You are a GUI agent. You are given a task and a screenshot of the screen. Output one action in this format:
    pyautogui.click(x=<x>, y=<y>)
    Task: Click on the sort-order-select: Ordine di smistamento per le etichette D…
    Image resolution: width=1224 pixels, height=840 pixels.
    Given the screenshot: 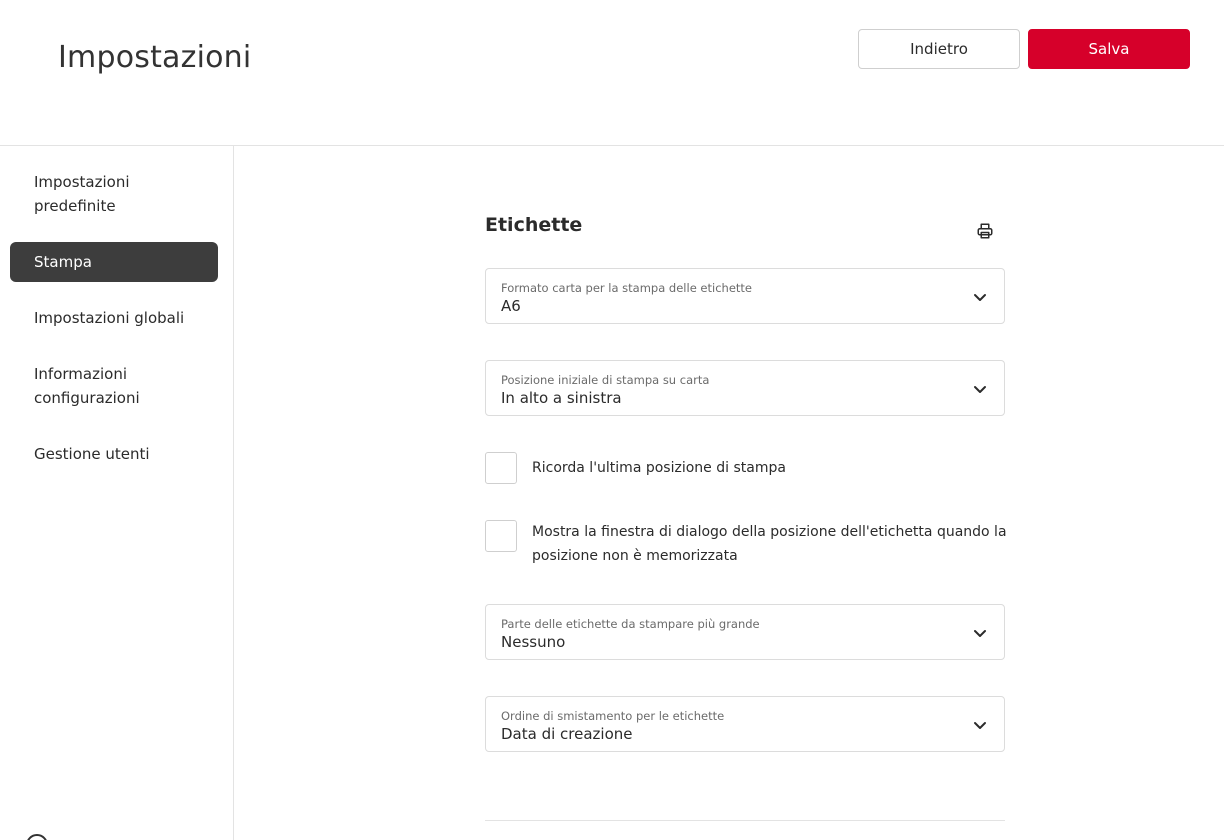 What is the action you would take?
    pyautogui.click(x=745, y=724)
    